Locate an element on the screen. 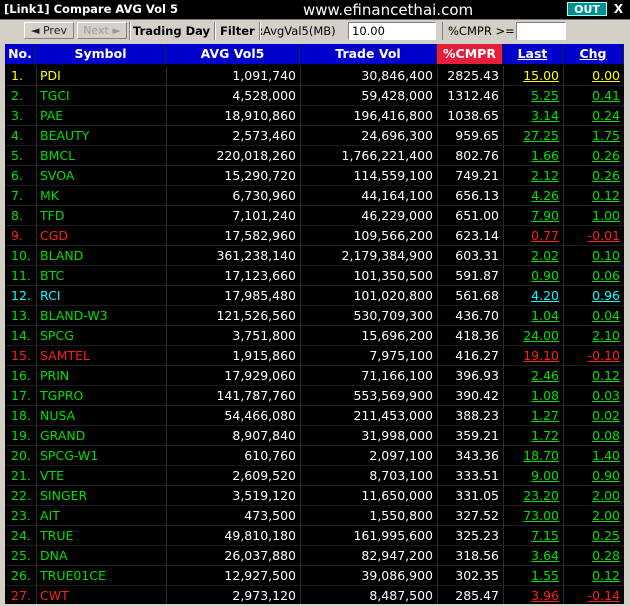 This screenshot has width=630, height=606. row-last: 1.04 is located at coordinates (533, 316).